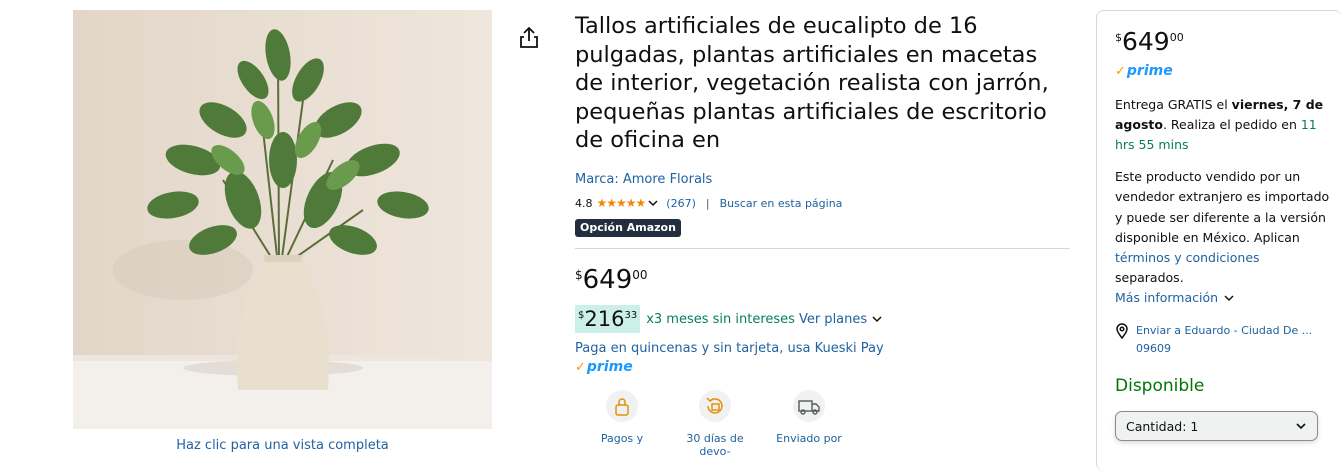  I want to click on more-info-label: Más información, so click(1167, 297).